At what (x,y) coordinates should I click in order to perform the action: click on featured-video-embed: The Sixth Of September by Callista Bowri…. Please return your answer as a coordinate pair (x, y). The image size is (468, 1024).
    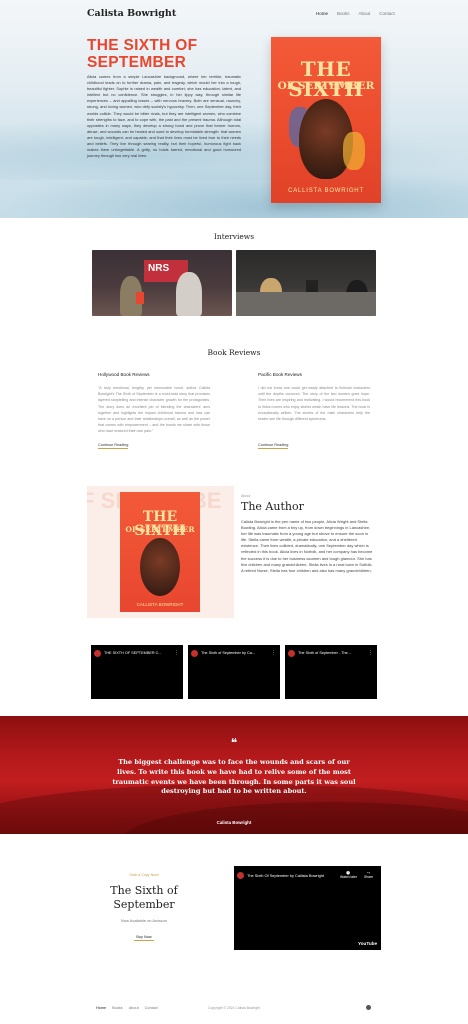
    Looking at the image, I should click on (307, 908).